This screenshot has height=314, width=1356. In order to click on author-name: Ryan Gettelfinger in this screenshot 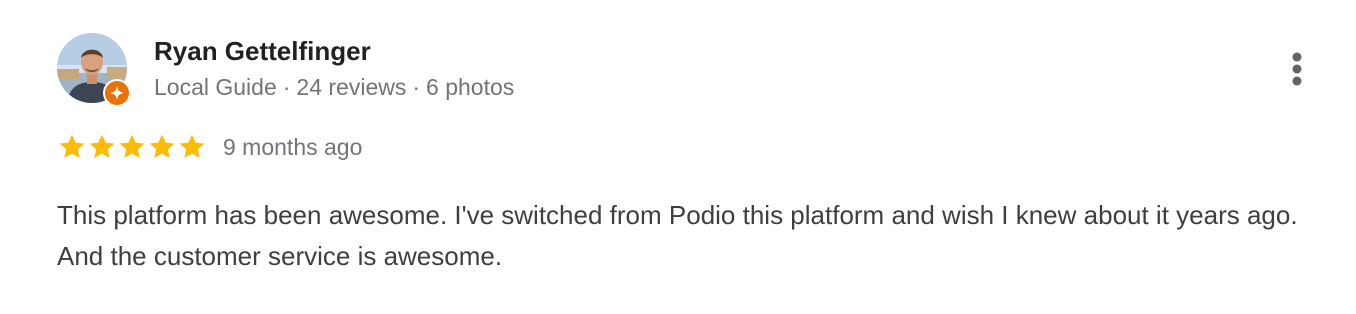, I will do `click(262, 51)`.